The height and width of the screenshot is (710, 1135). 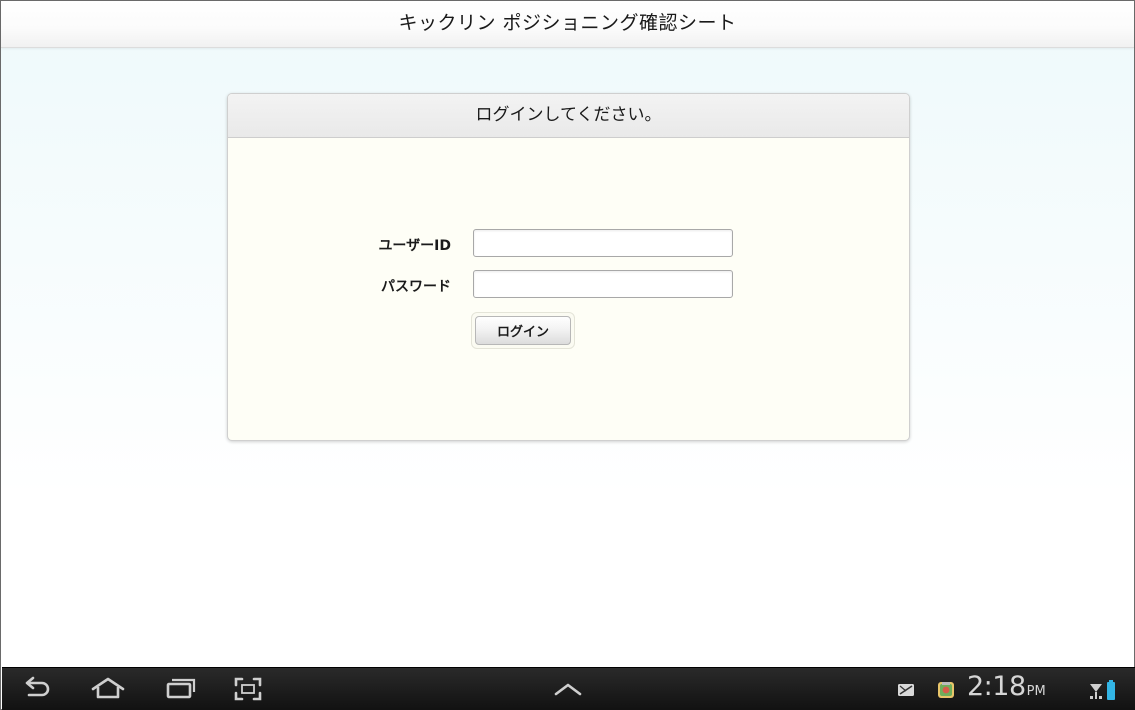 I want to click on notification-mail-icon, so click(x=906, y=690).